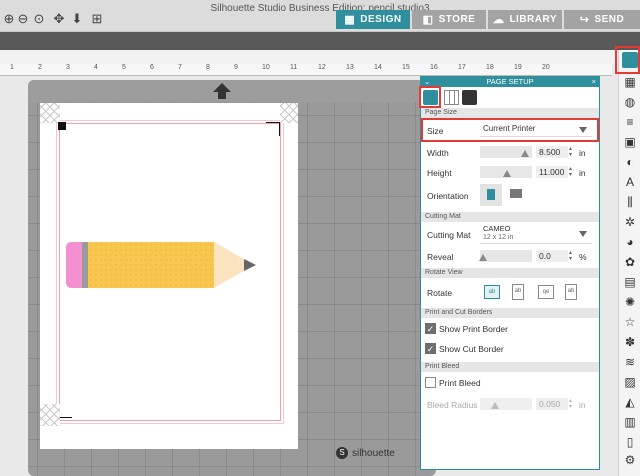  What do you see at coordinates (536, 234) in the screenshot?
I see `cutting-mat-dropdown: CAMEO 12 x 12 in` at bounding box center [536, 234].